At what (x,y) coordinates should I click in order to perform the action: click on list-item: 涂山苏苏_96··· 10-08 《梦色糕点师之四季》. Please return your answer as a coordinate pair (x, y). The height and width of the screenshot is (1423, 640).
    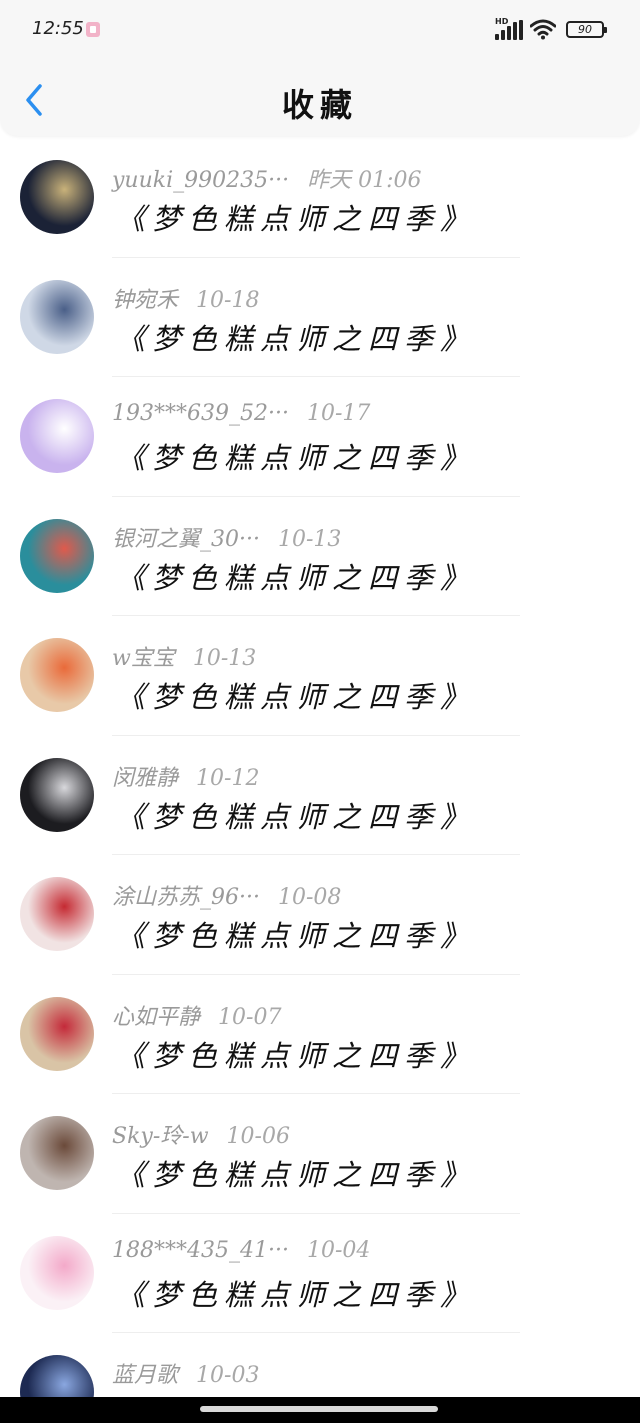
    Looking at the image, I should click on (320, 915).